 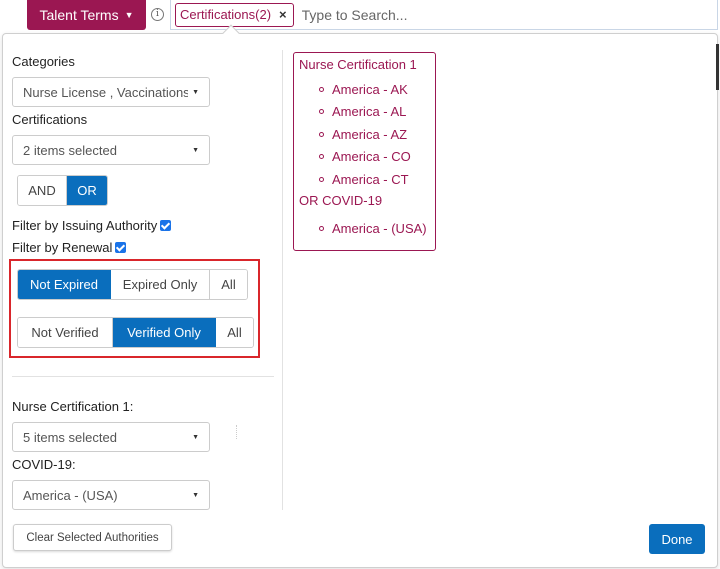 What do you see at coordinates (228, 284) in the screenshot?
I see `expiry-all-button: All` at bounding box center [228, 284].